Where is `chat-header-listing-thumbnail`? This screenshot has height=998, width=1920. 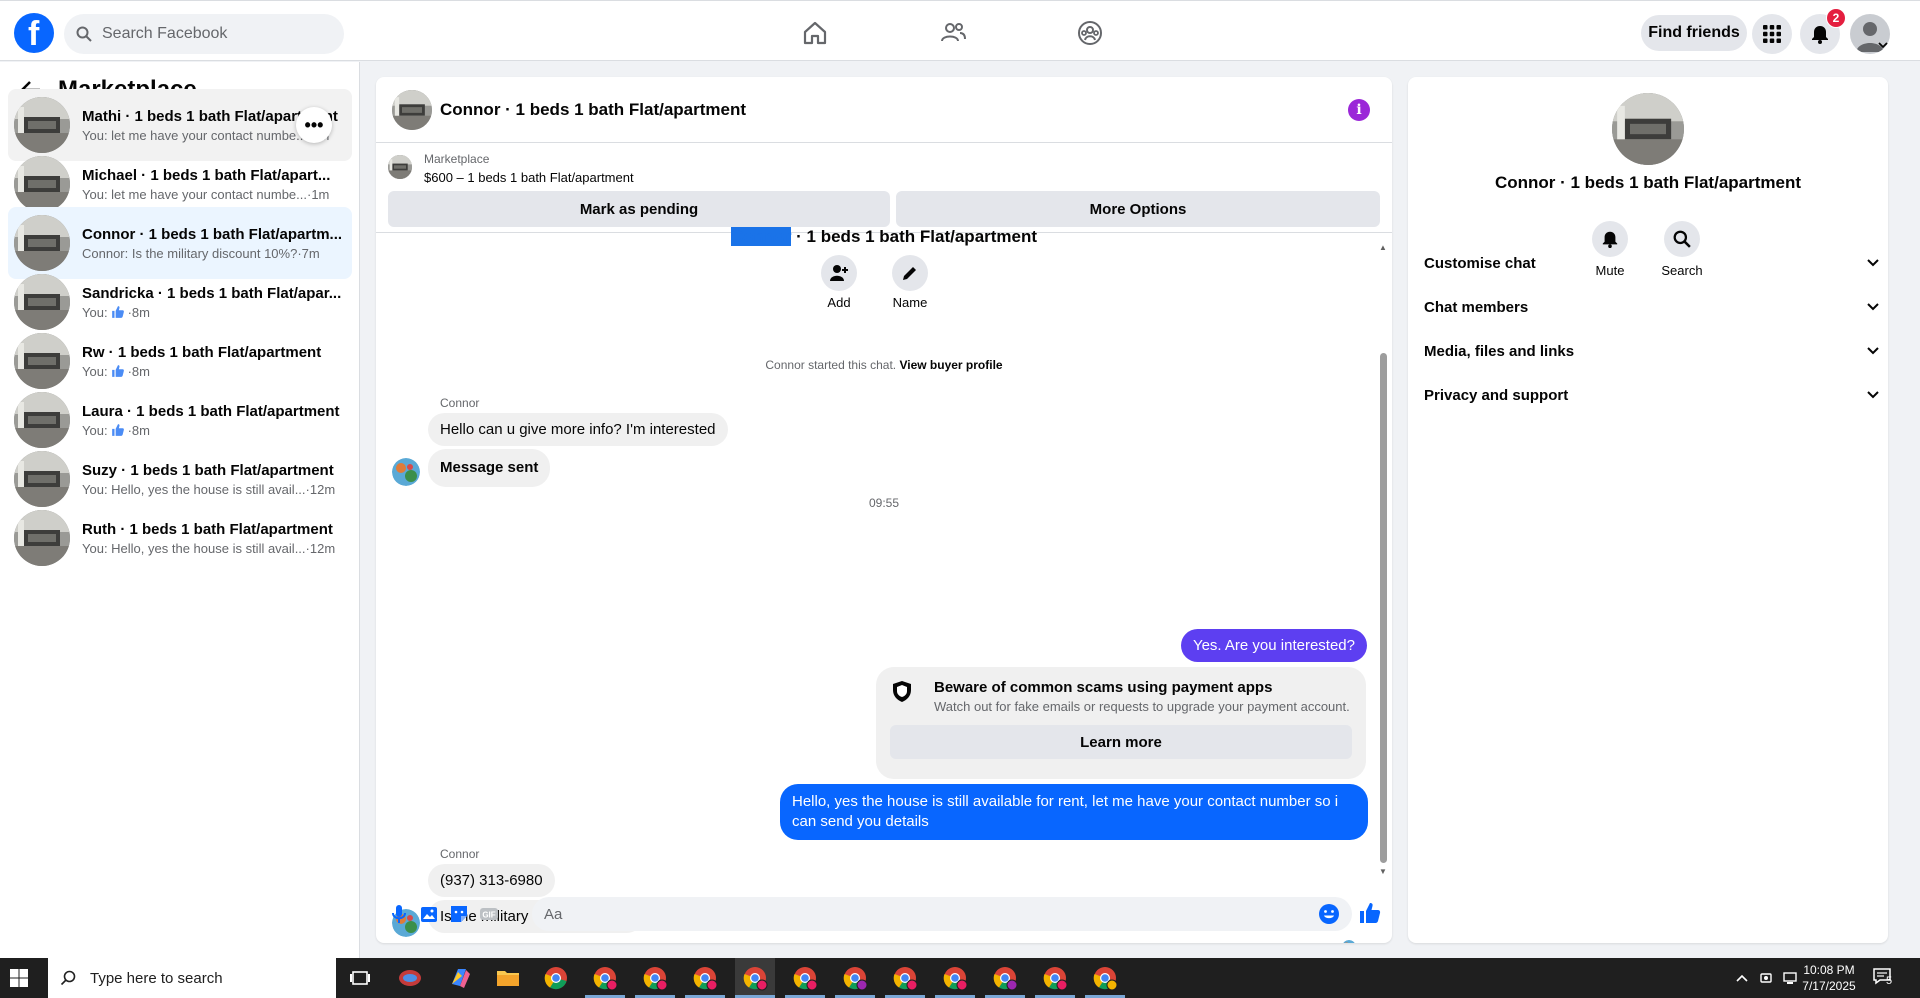 chat-header-listing-thumbnail is located at coordinates (412, 109).